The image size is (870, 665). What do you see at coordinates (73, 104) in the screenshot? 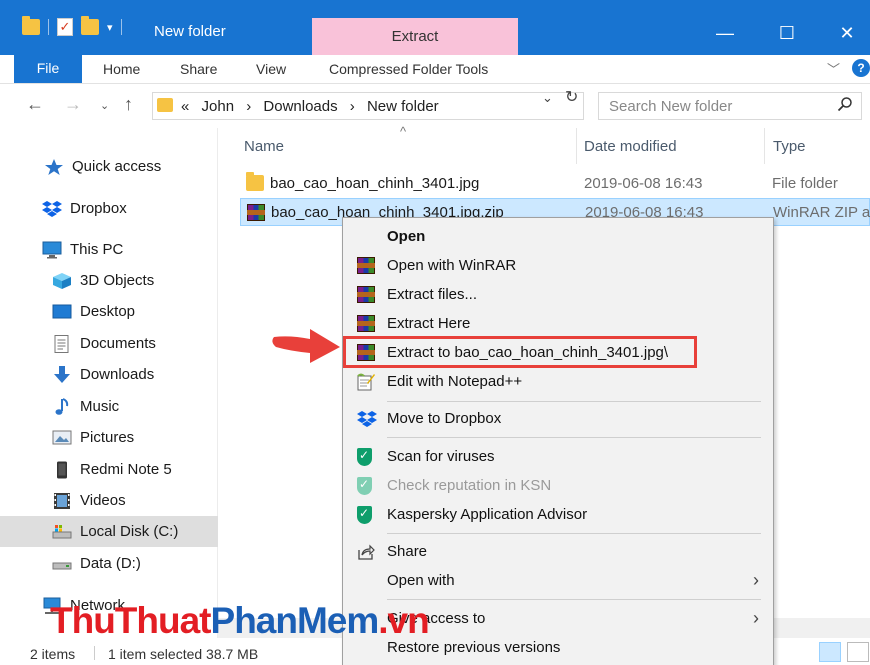
I see `forward-arrow-icon: →` at bounding box center [73, 104].